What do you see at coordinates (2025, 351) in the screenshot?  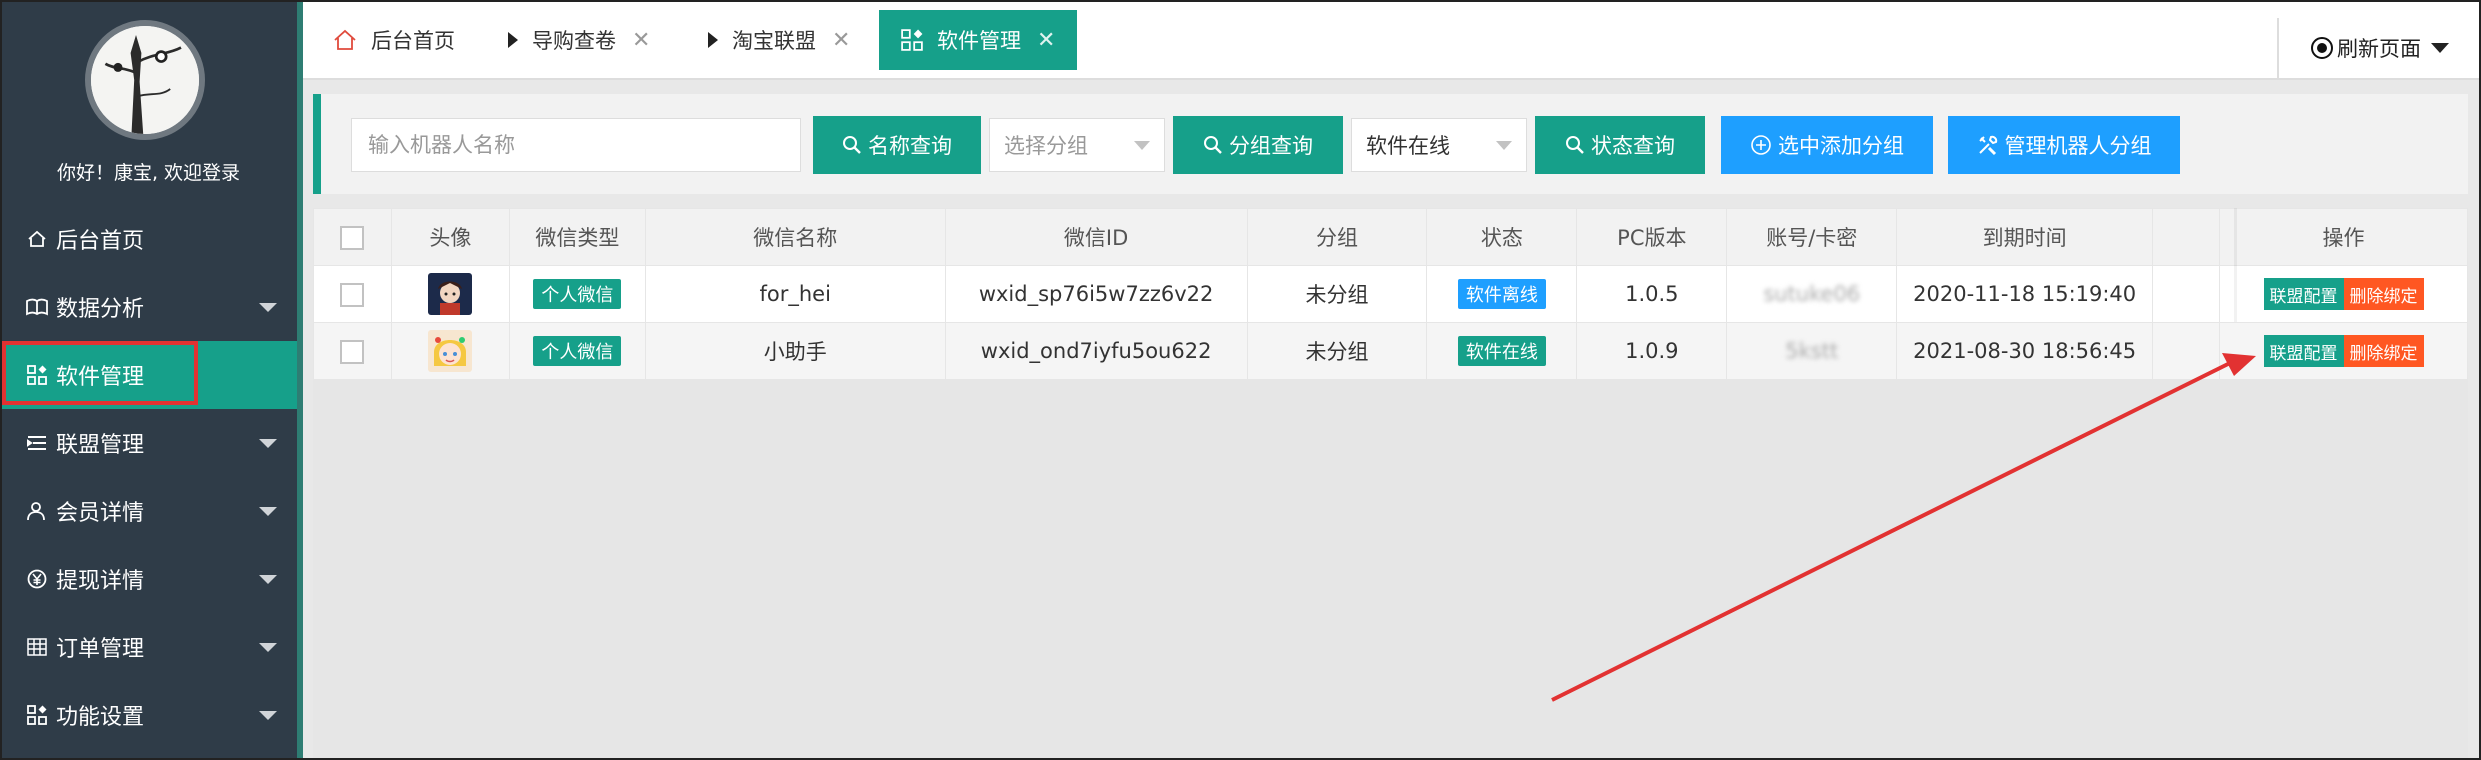 I see `expire-cell: 2021-08-30 18:56:45` at bounding box center [2025, 351].